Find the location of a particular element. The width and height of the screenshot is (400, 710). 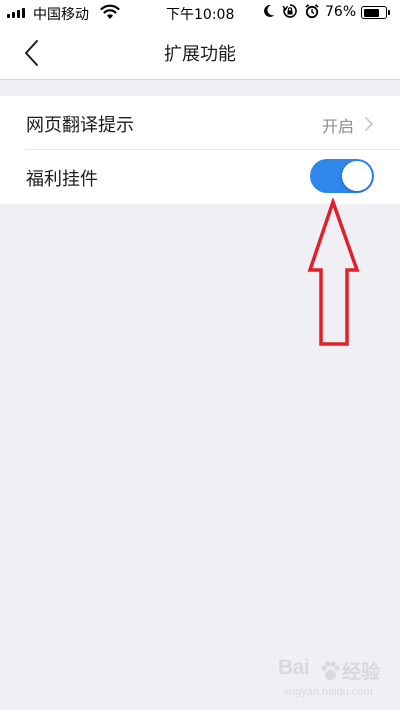

moon-icon is located at coordinates (269, 13).